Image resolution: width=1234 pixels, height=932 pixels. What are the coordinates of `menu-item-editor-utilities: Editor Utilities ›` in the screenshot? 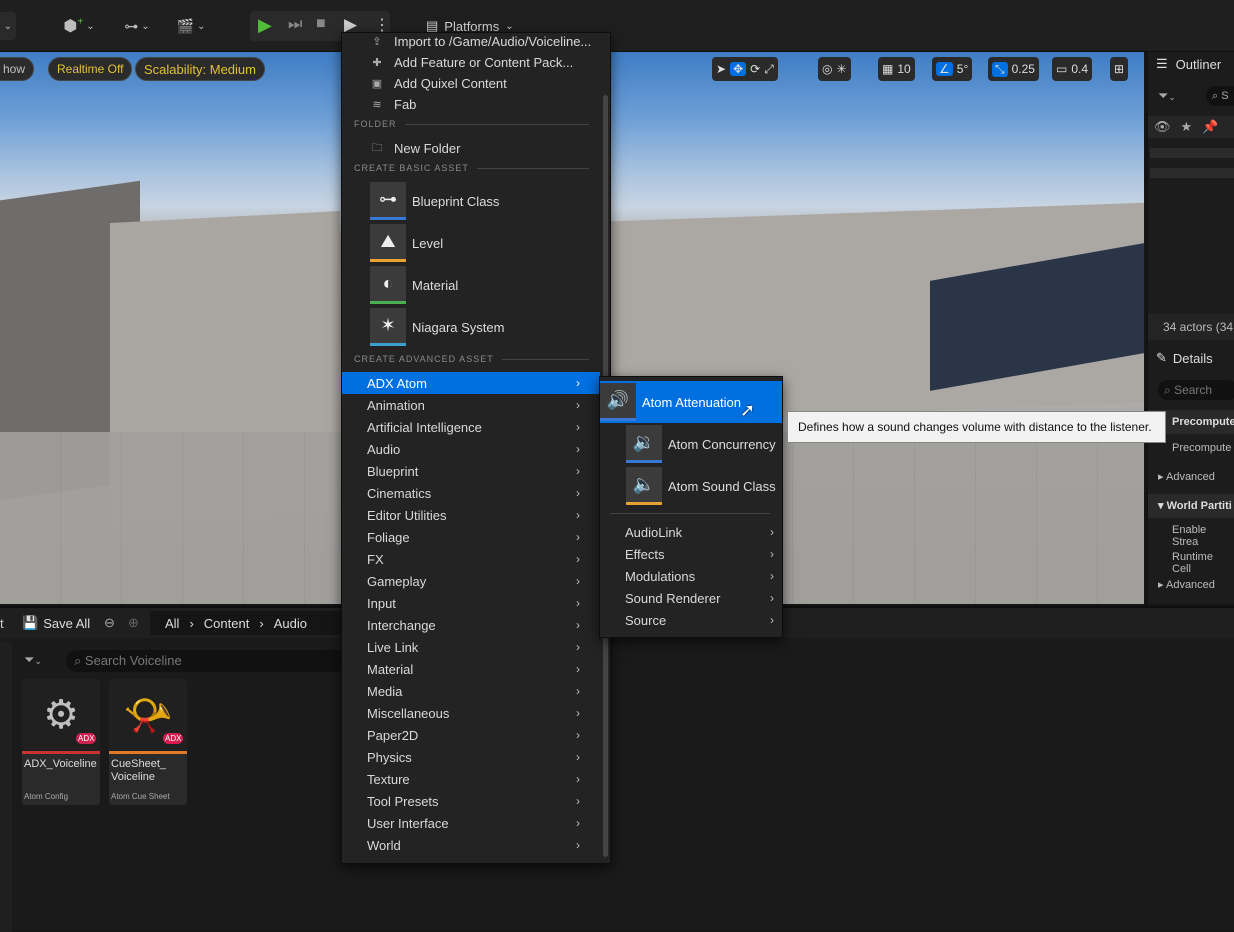 It's located at (471, 515).